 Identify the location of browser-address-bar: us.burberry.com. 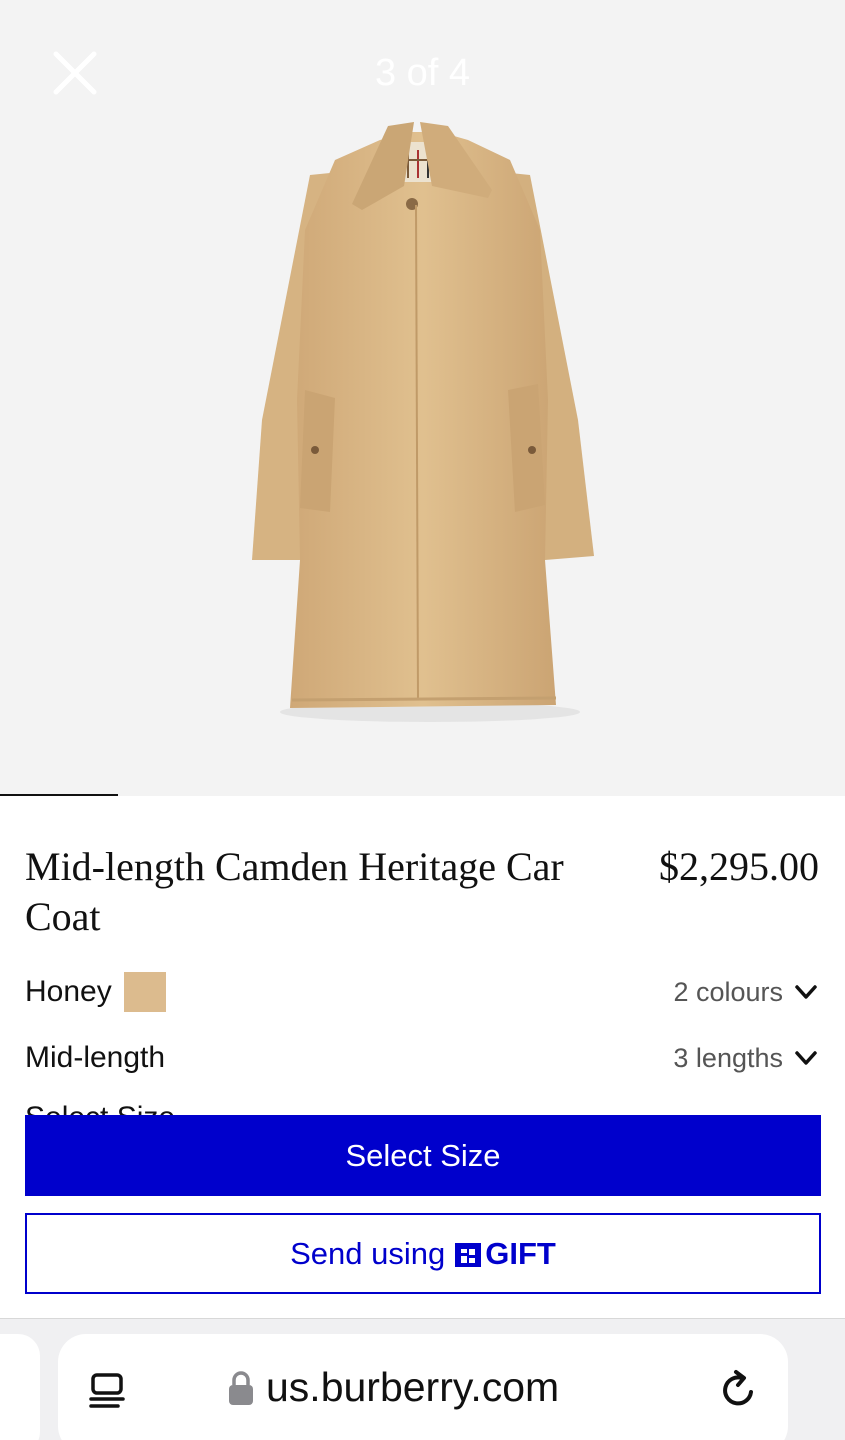
(422, 1379).